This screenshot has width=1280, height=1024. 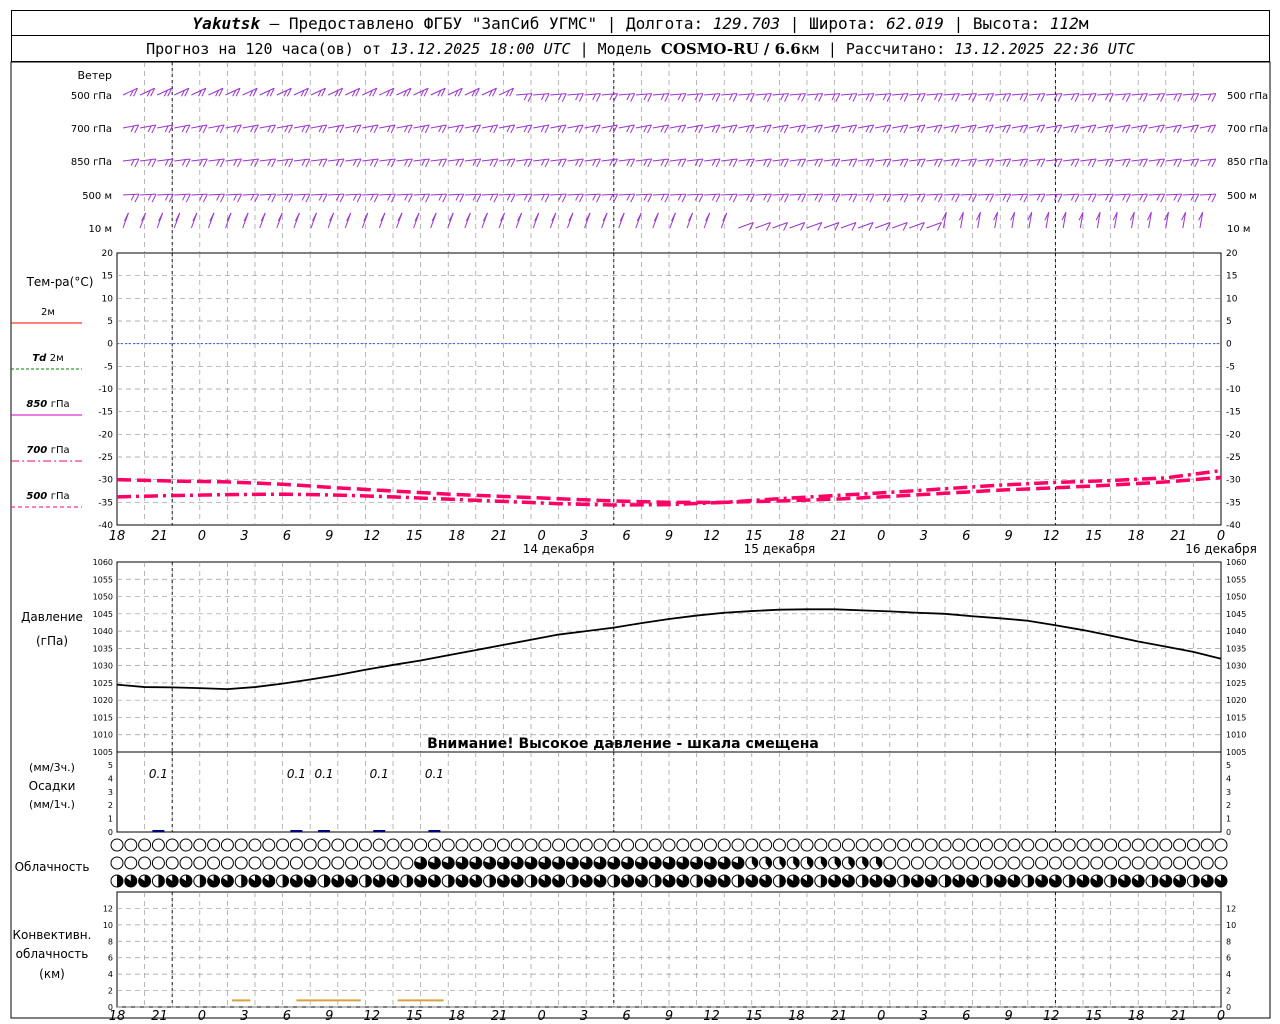 What do you see at coordinates (1236, 562) in the screenshot?
I see `pressure-tick-right: 1060` at bounding box center [1236, 562].